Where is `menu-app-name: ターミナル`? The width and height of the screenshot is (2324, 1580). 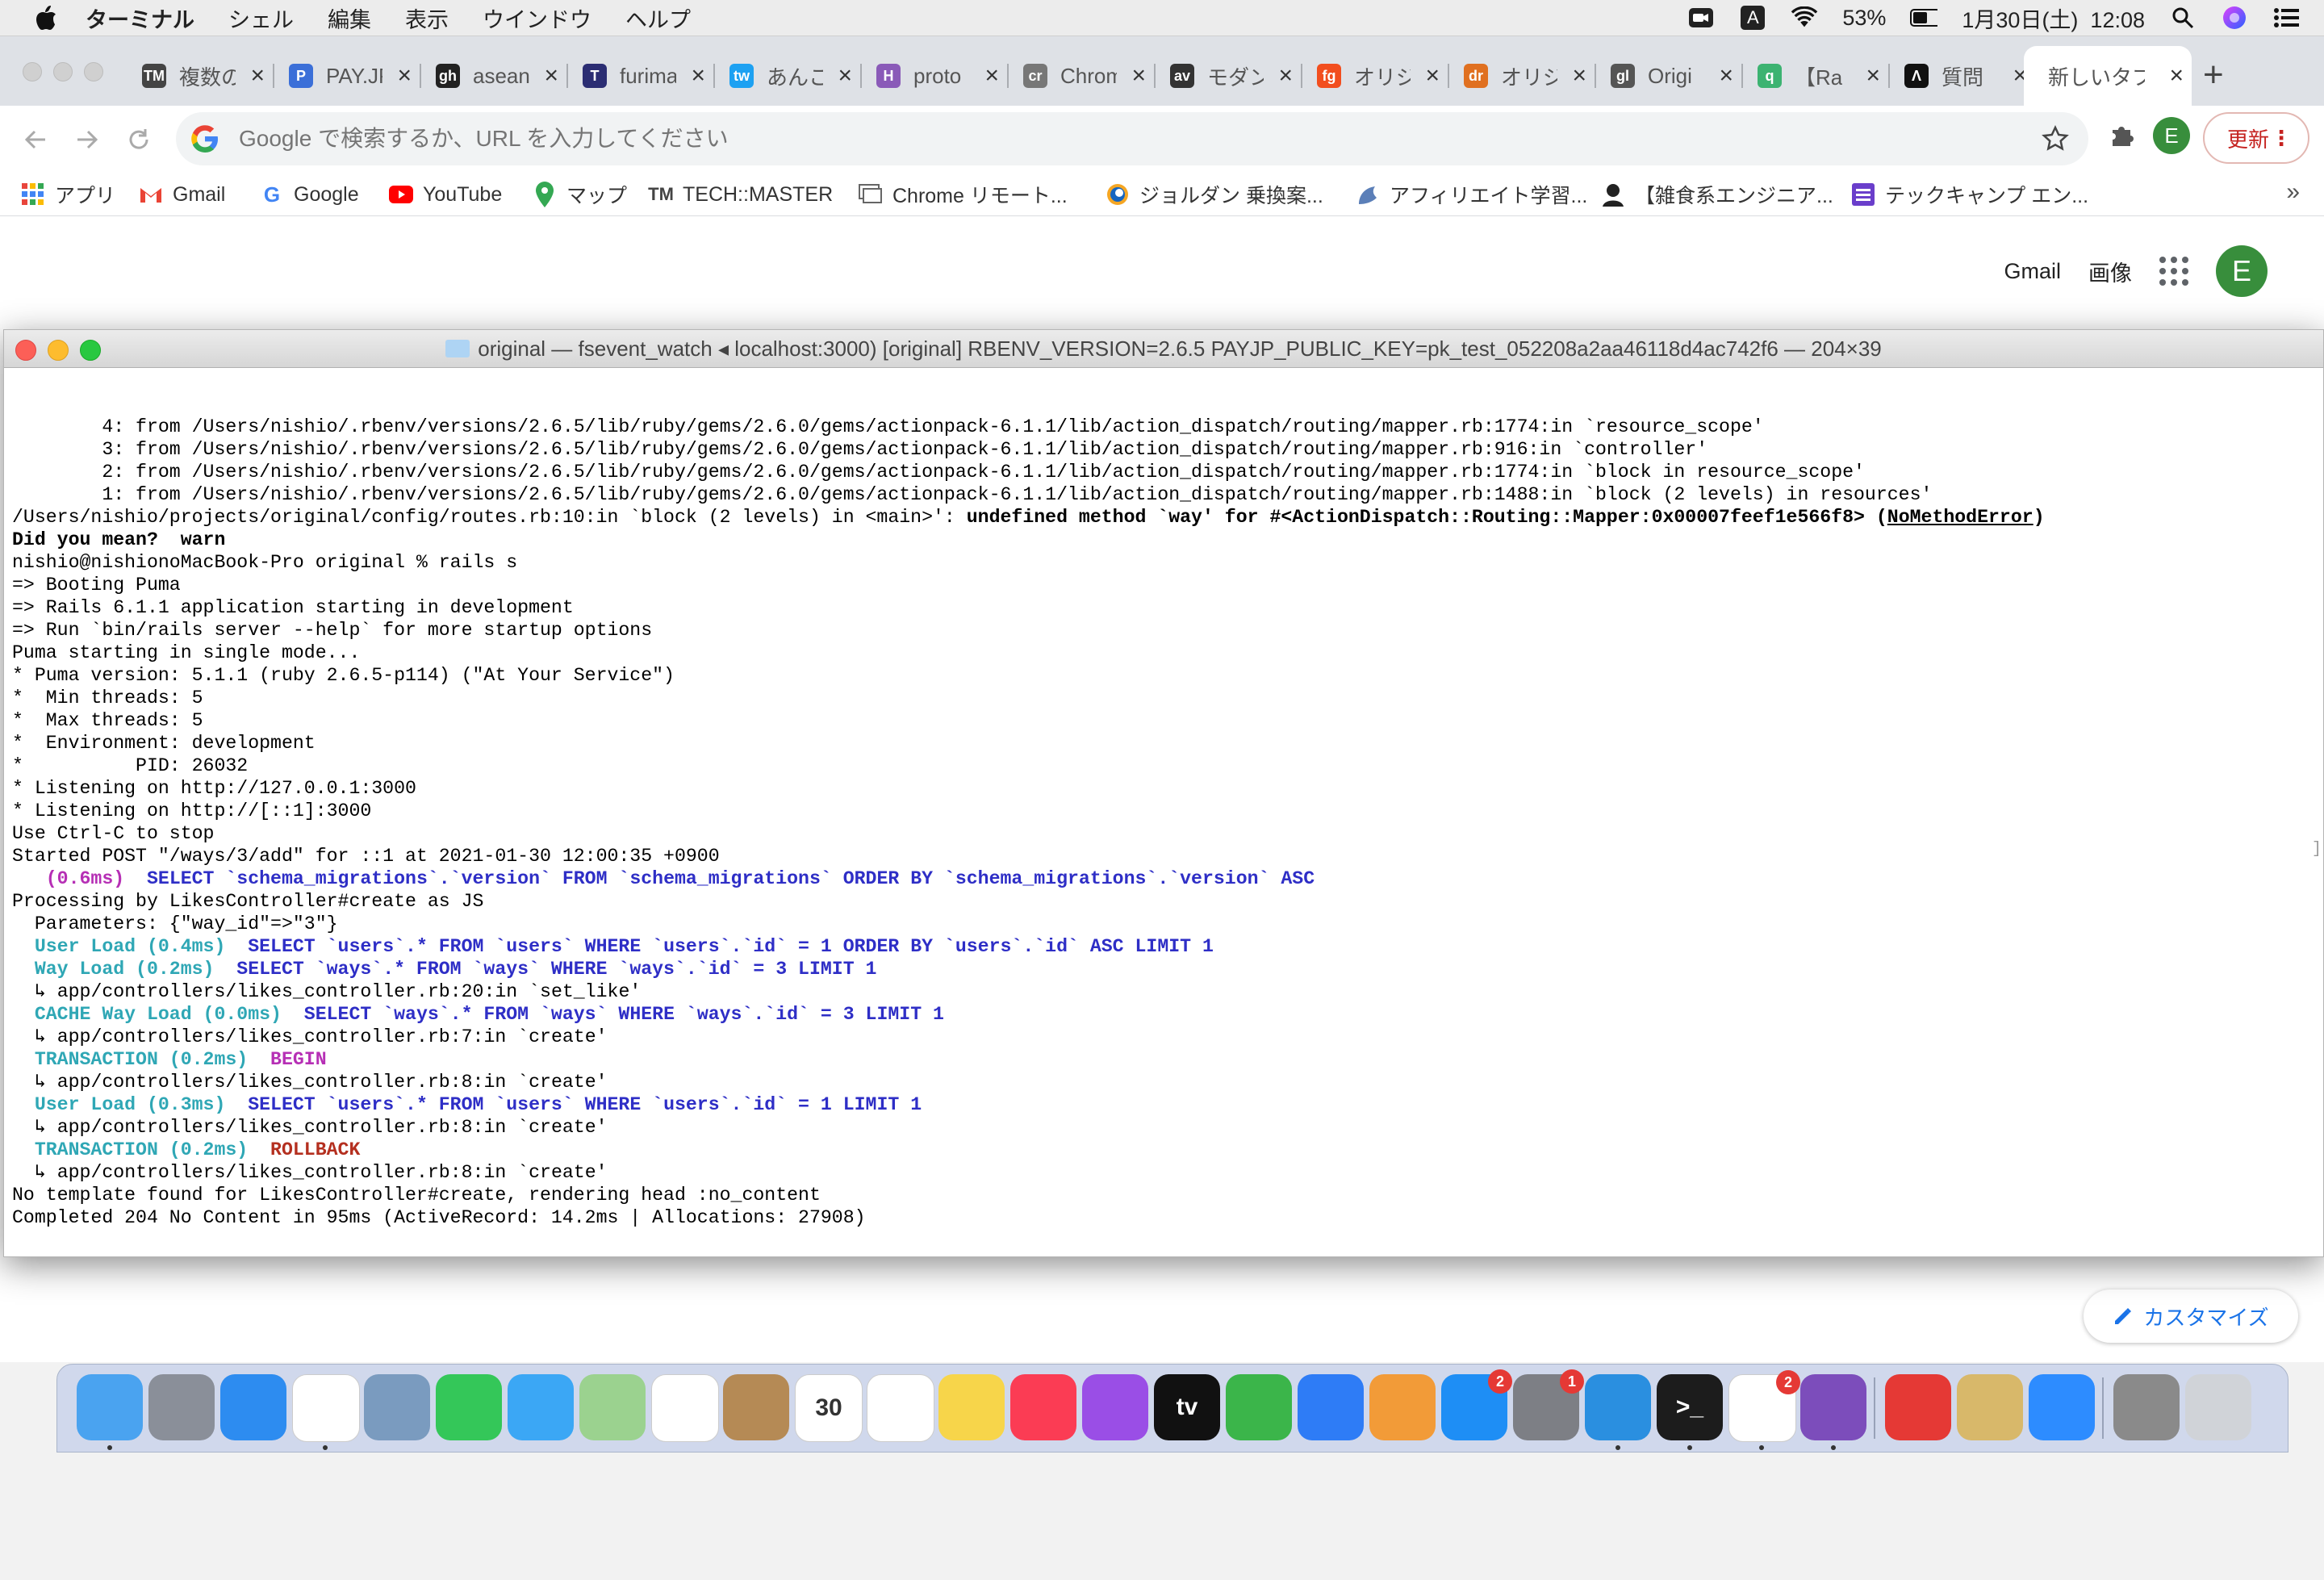 menu-app-name: ターミナル is located at coordinates (140, 18).